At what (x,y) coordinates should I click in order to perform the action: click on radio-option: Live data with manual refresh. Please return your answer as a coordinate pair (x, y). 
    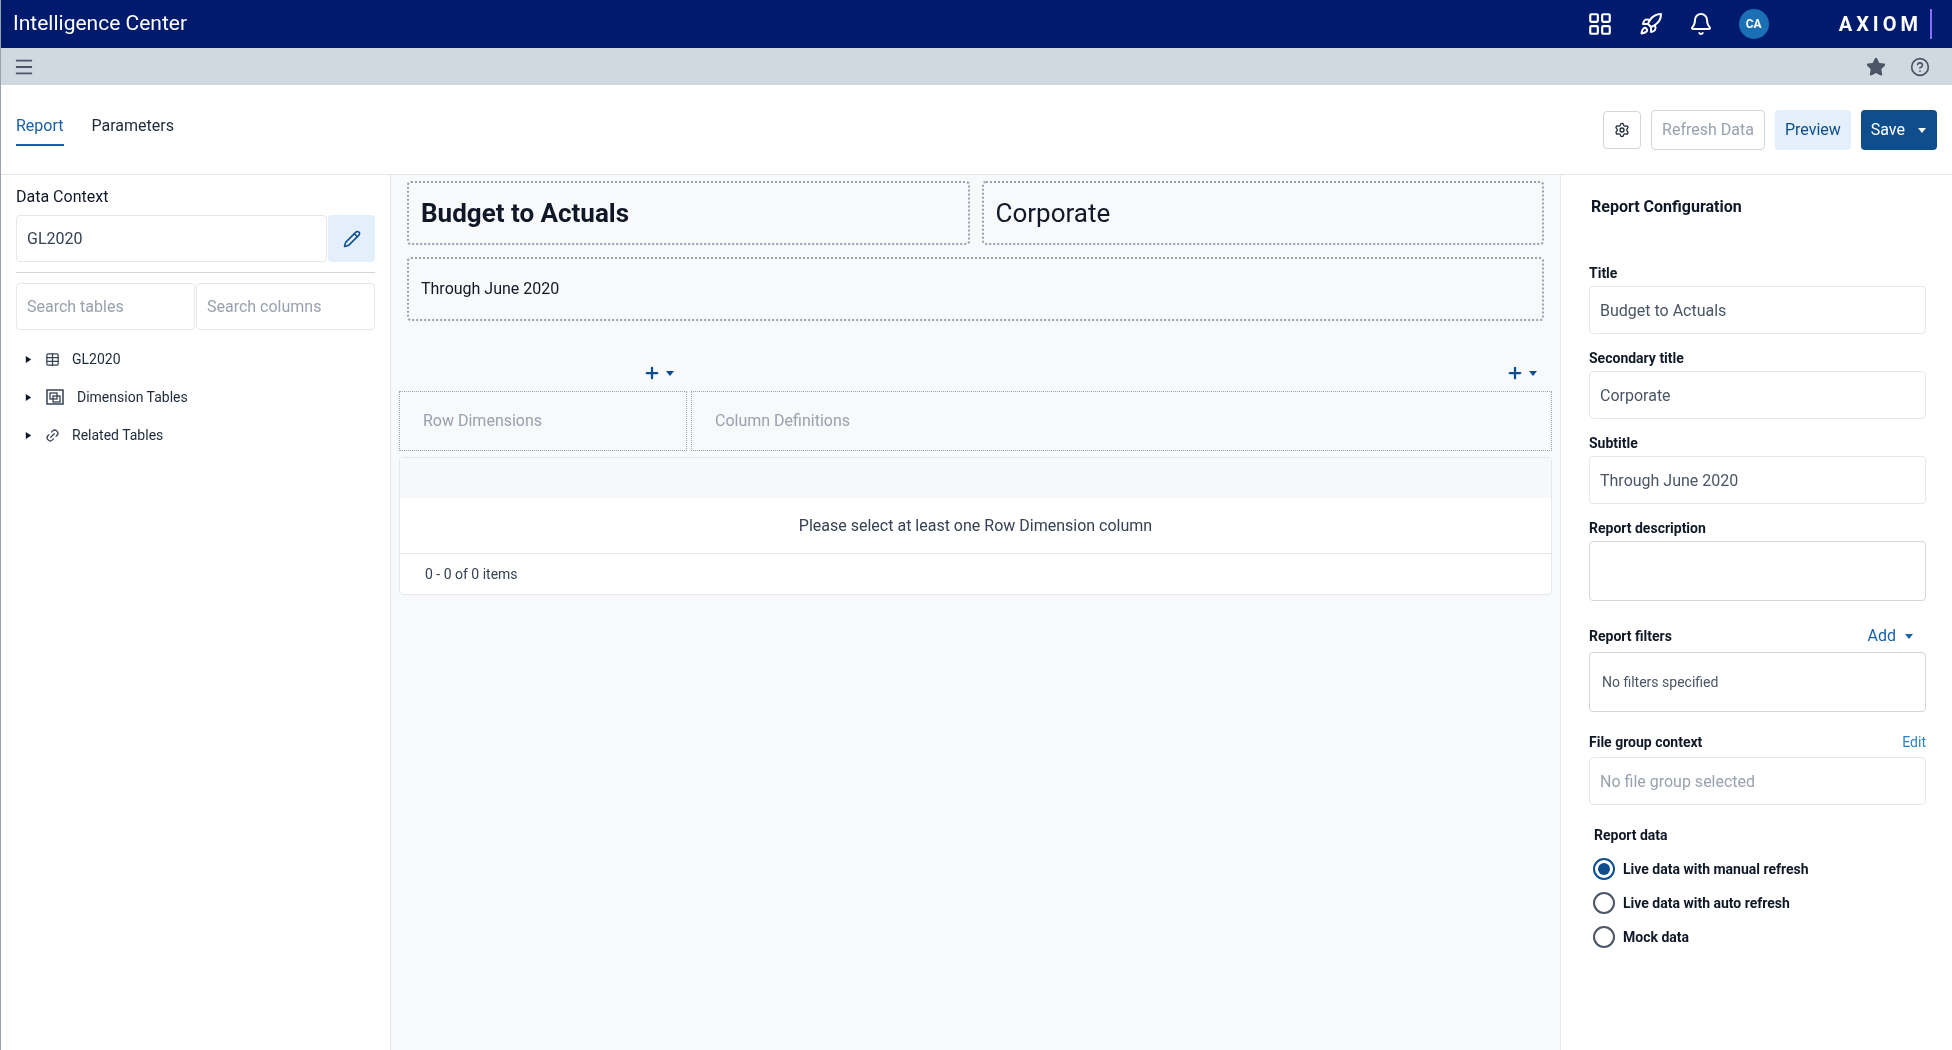
    Looking at the image, I should click on (1757, 869).